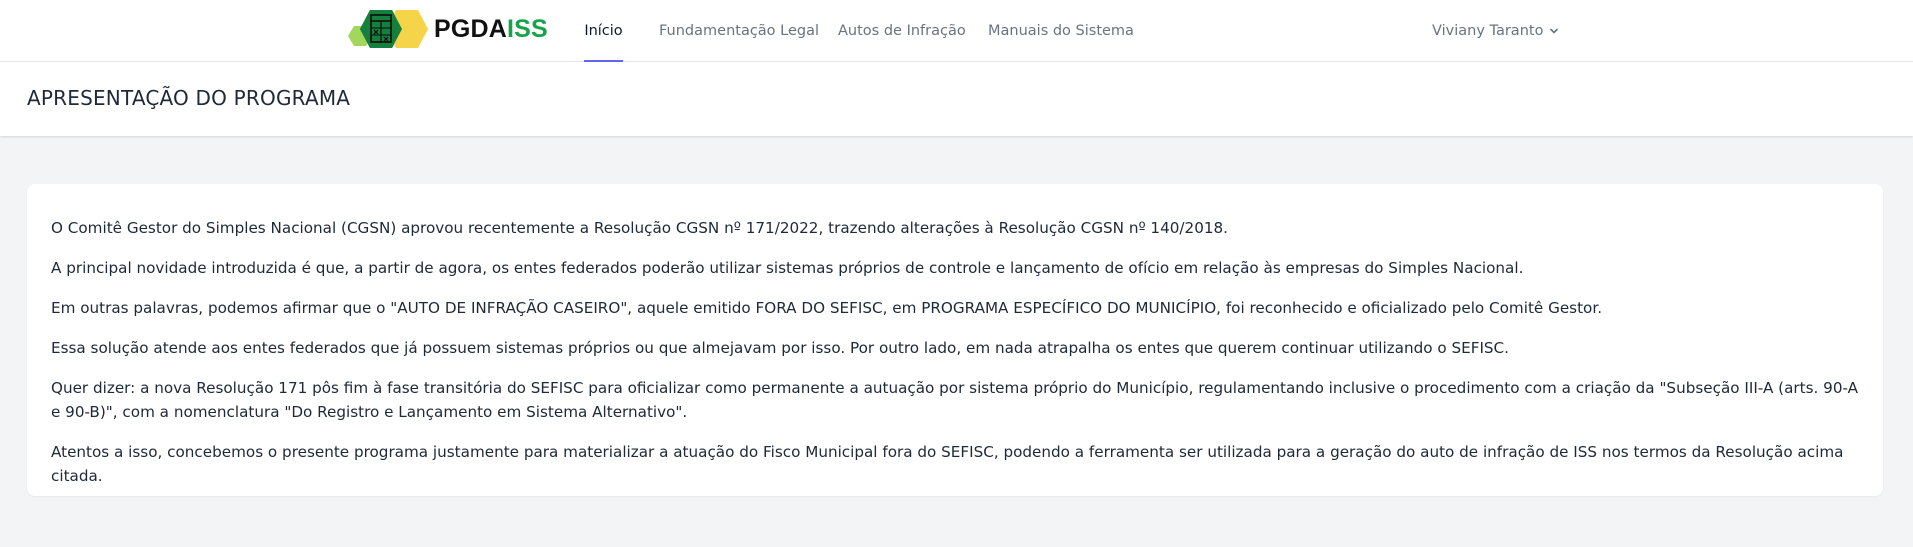 Image resolution: width=1913 pixels, height=547 pixels. What do you see at coordinates (956, 99) in the screenshot?
I see `page-header: APRESENTAÇÃO DO PROGRAMA` at bounding box center [956, 99].